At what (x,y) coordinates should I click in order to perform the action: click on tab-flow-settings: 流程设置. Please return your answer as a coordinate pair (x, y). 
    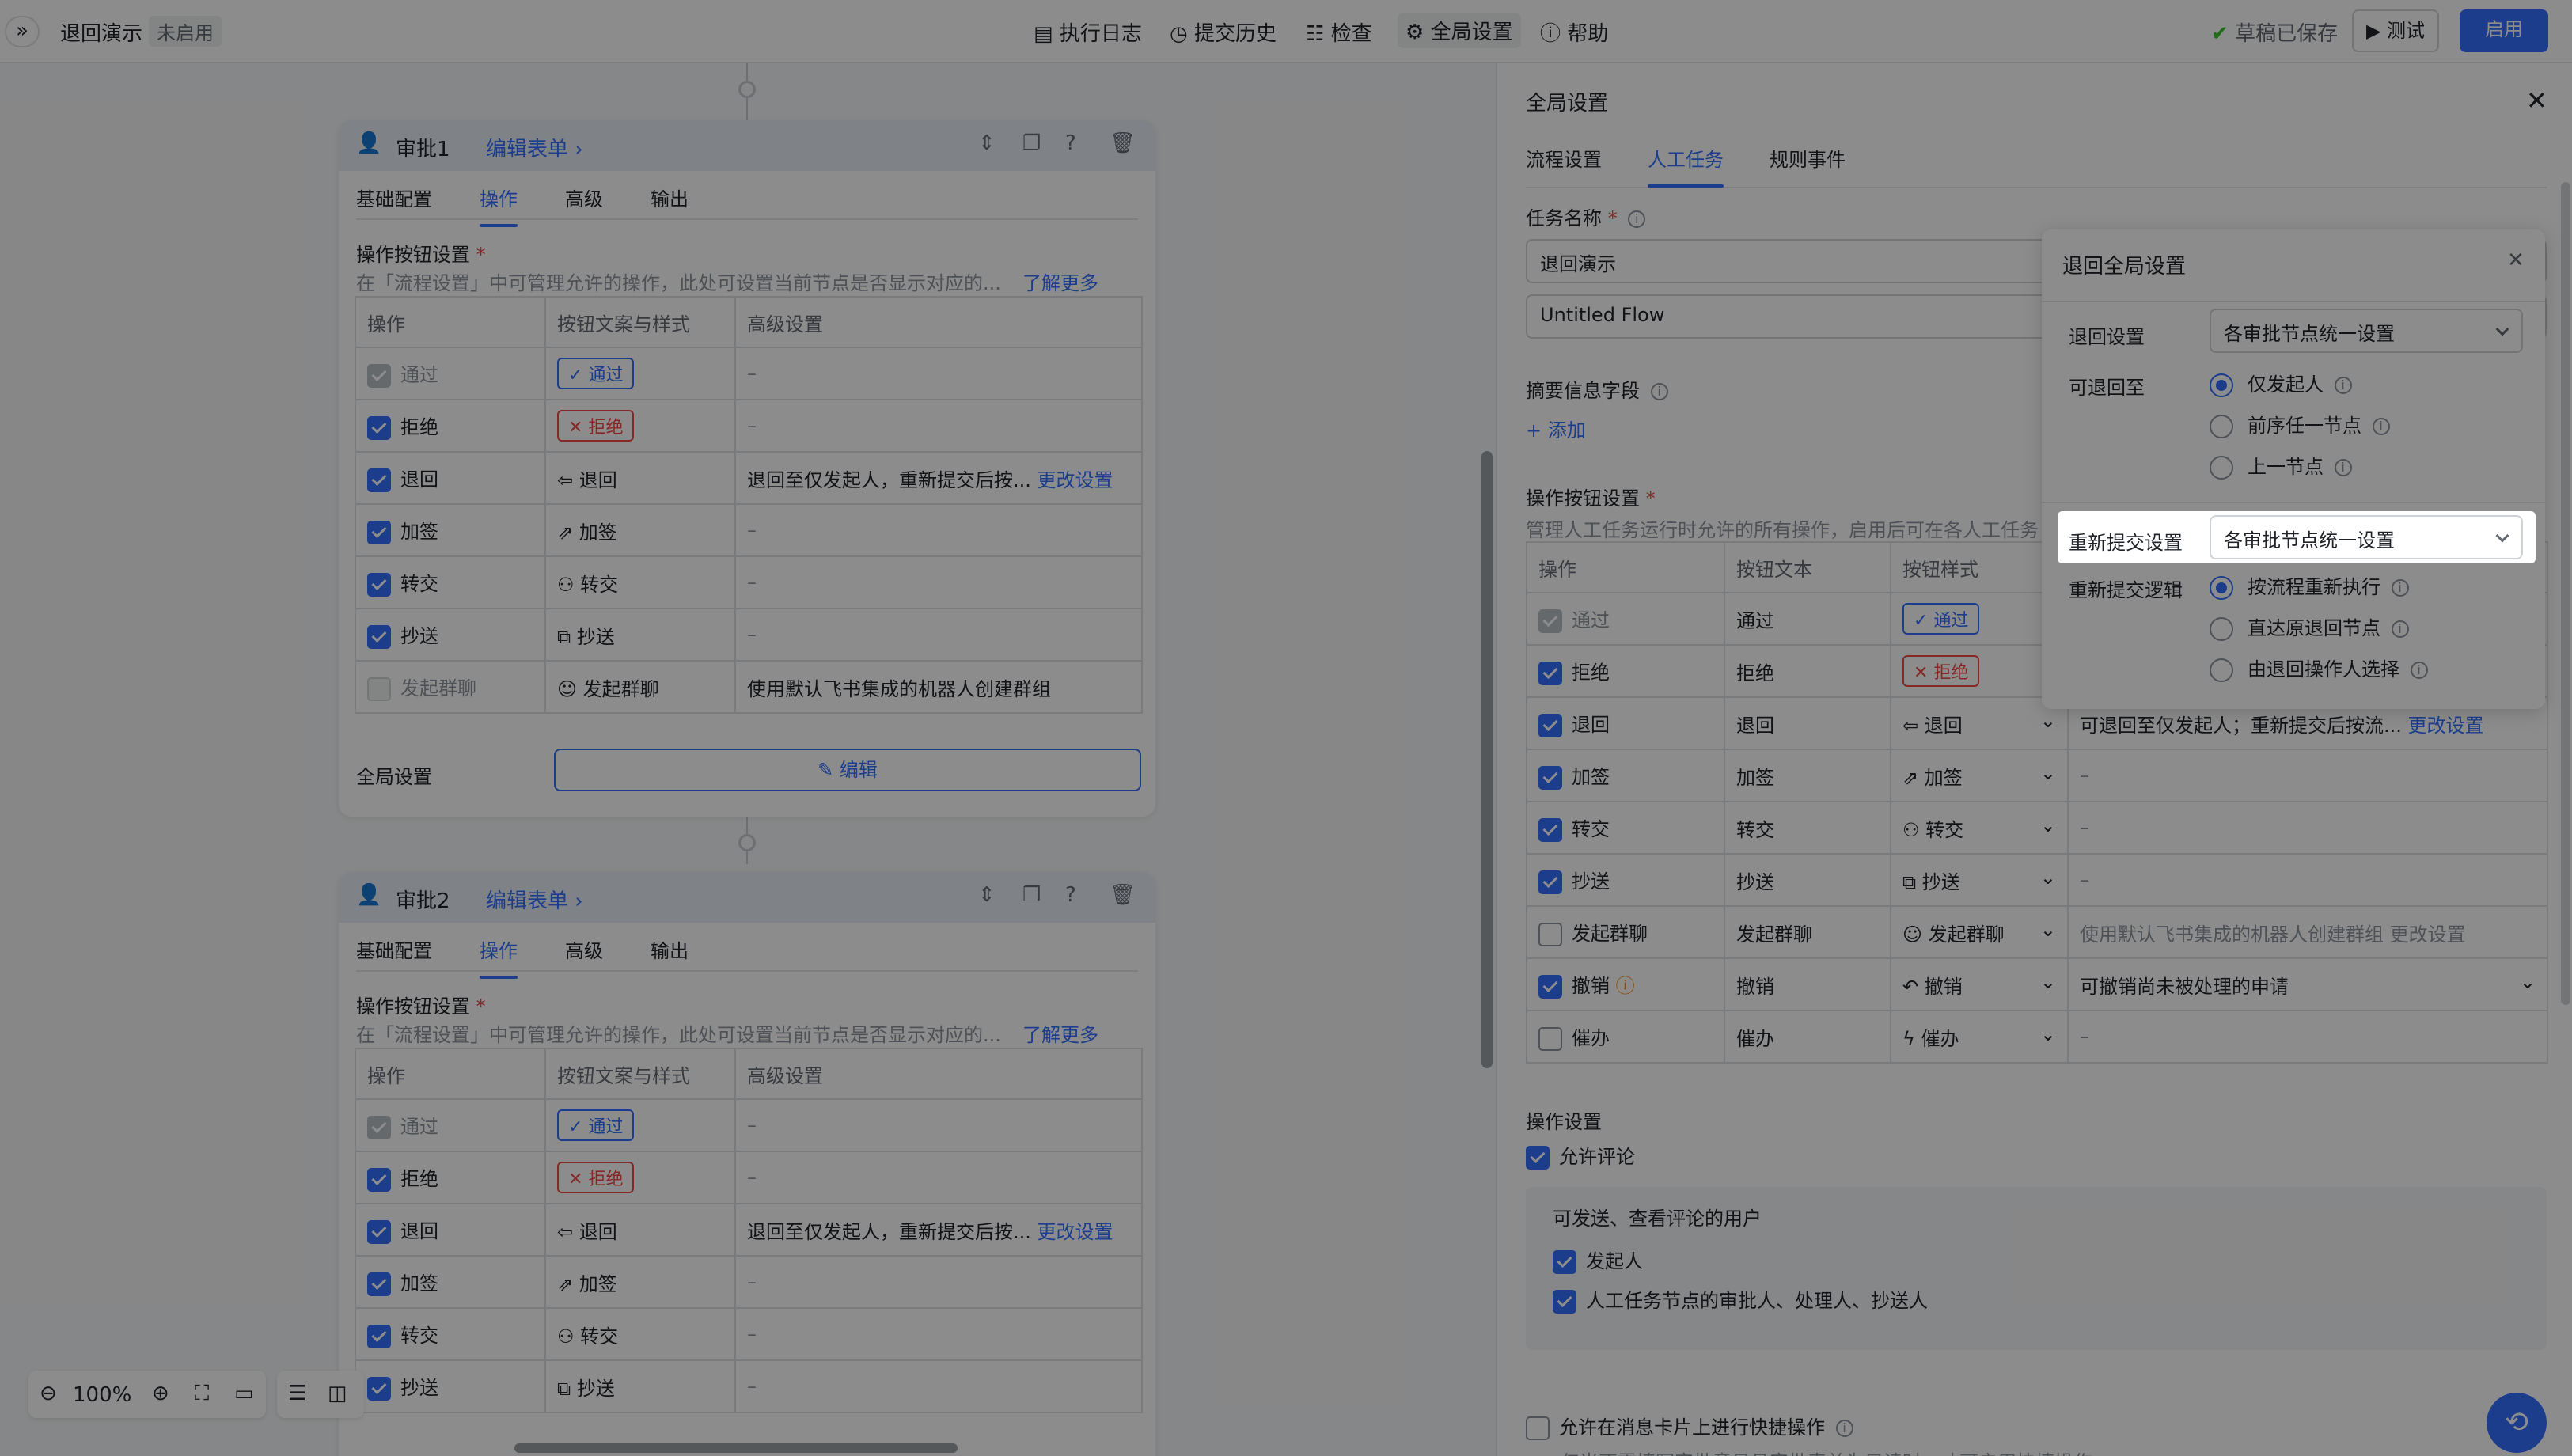
    Looking at the image, I should click on (1564, 158).